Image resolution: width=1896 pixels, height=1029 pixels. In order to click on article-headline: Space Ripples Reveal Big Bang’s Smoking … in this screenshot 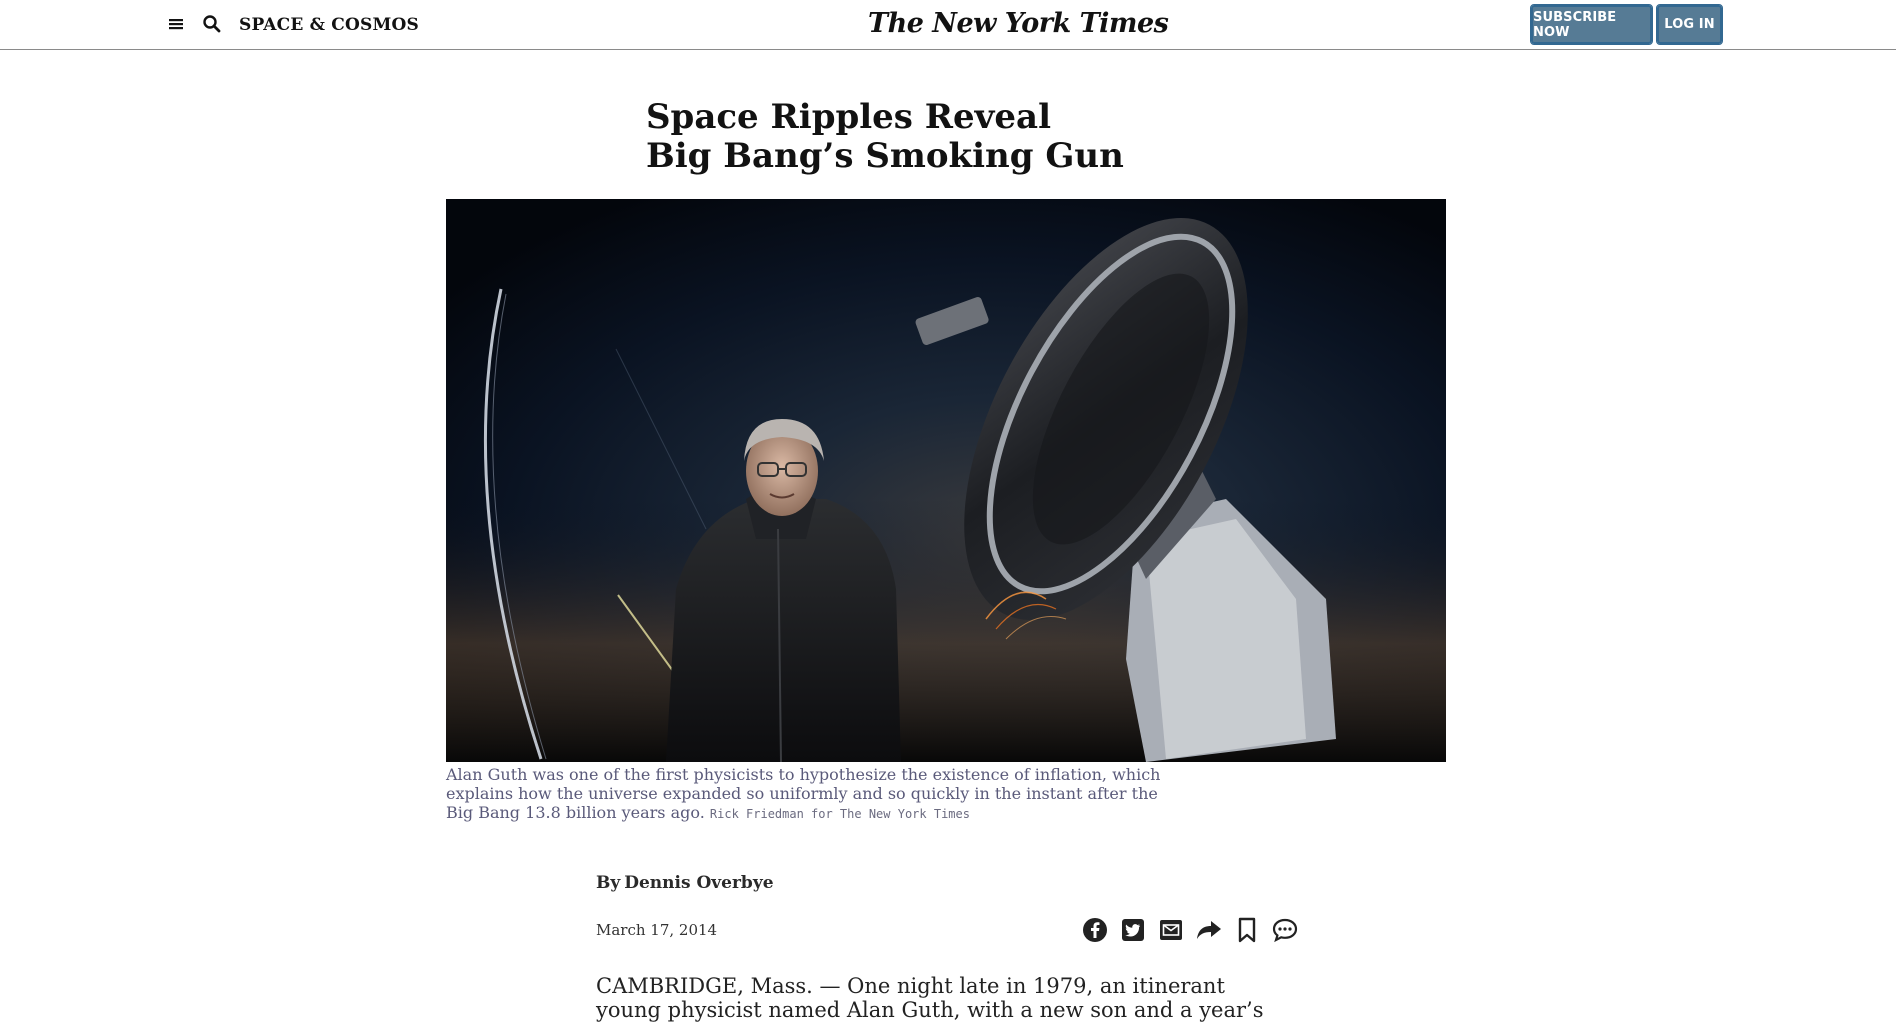, I will do `click(946, 137)`.